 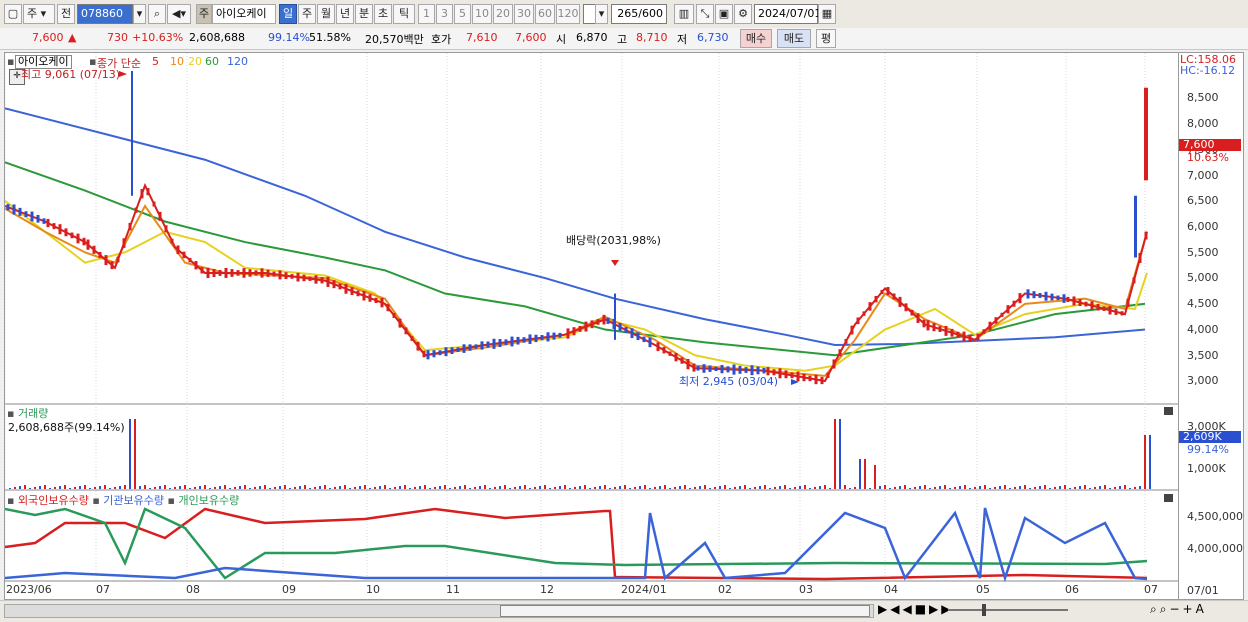 What do you see at coordinates (787, 14) in the screenshot?
I see `date-input: 2024/07/01` at bounding box center [787, 14].